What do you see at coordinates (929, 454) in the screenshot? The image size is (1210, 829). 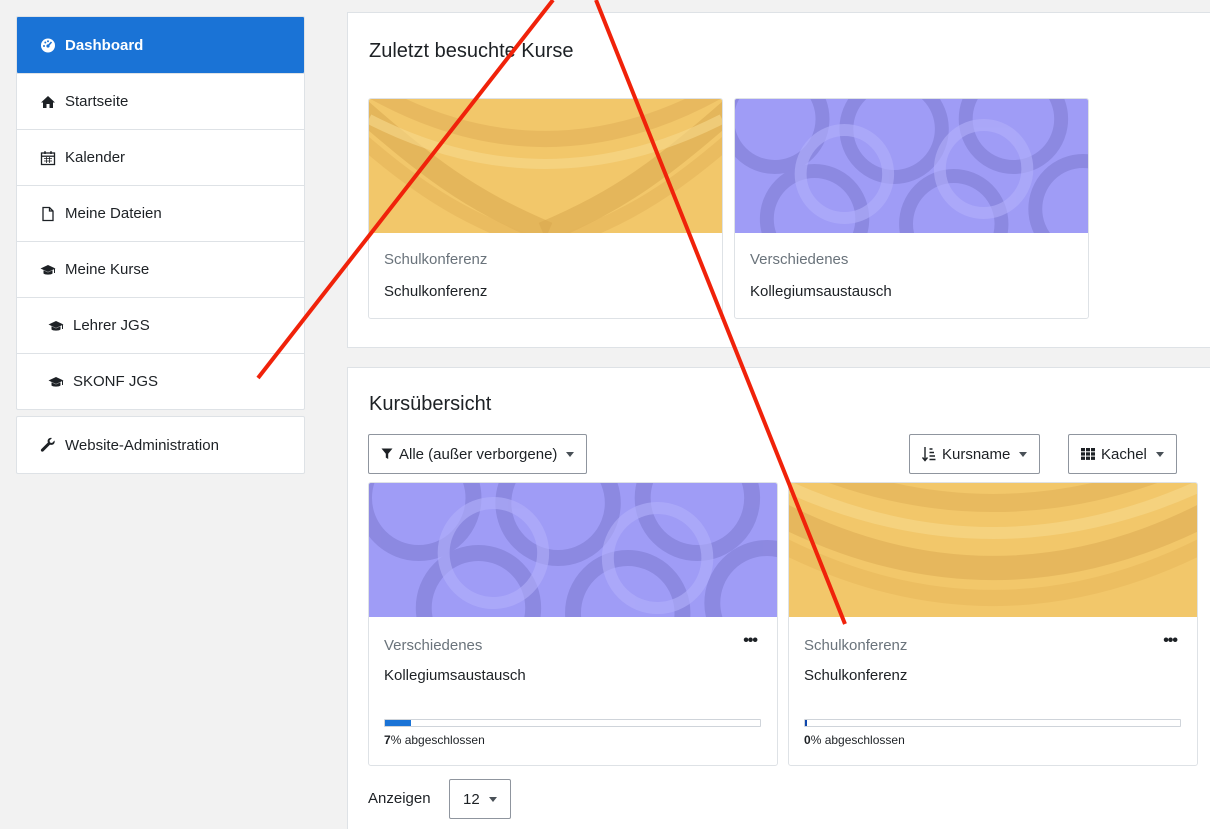 I see `sort-icon` at bounding box center [929, 454].